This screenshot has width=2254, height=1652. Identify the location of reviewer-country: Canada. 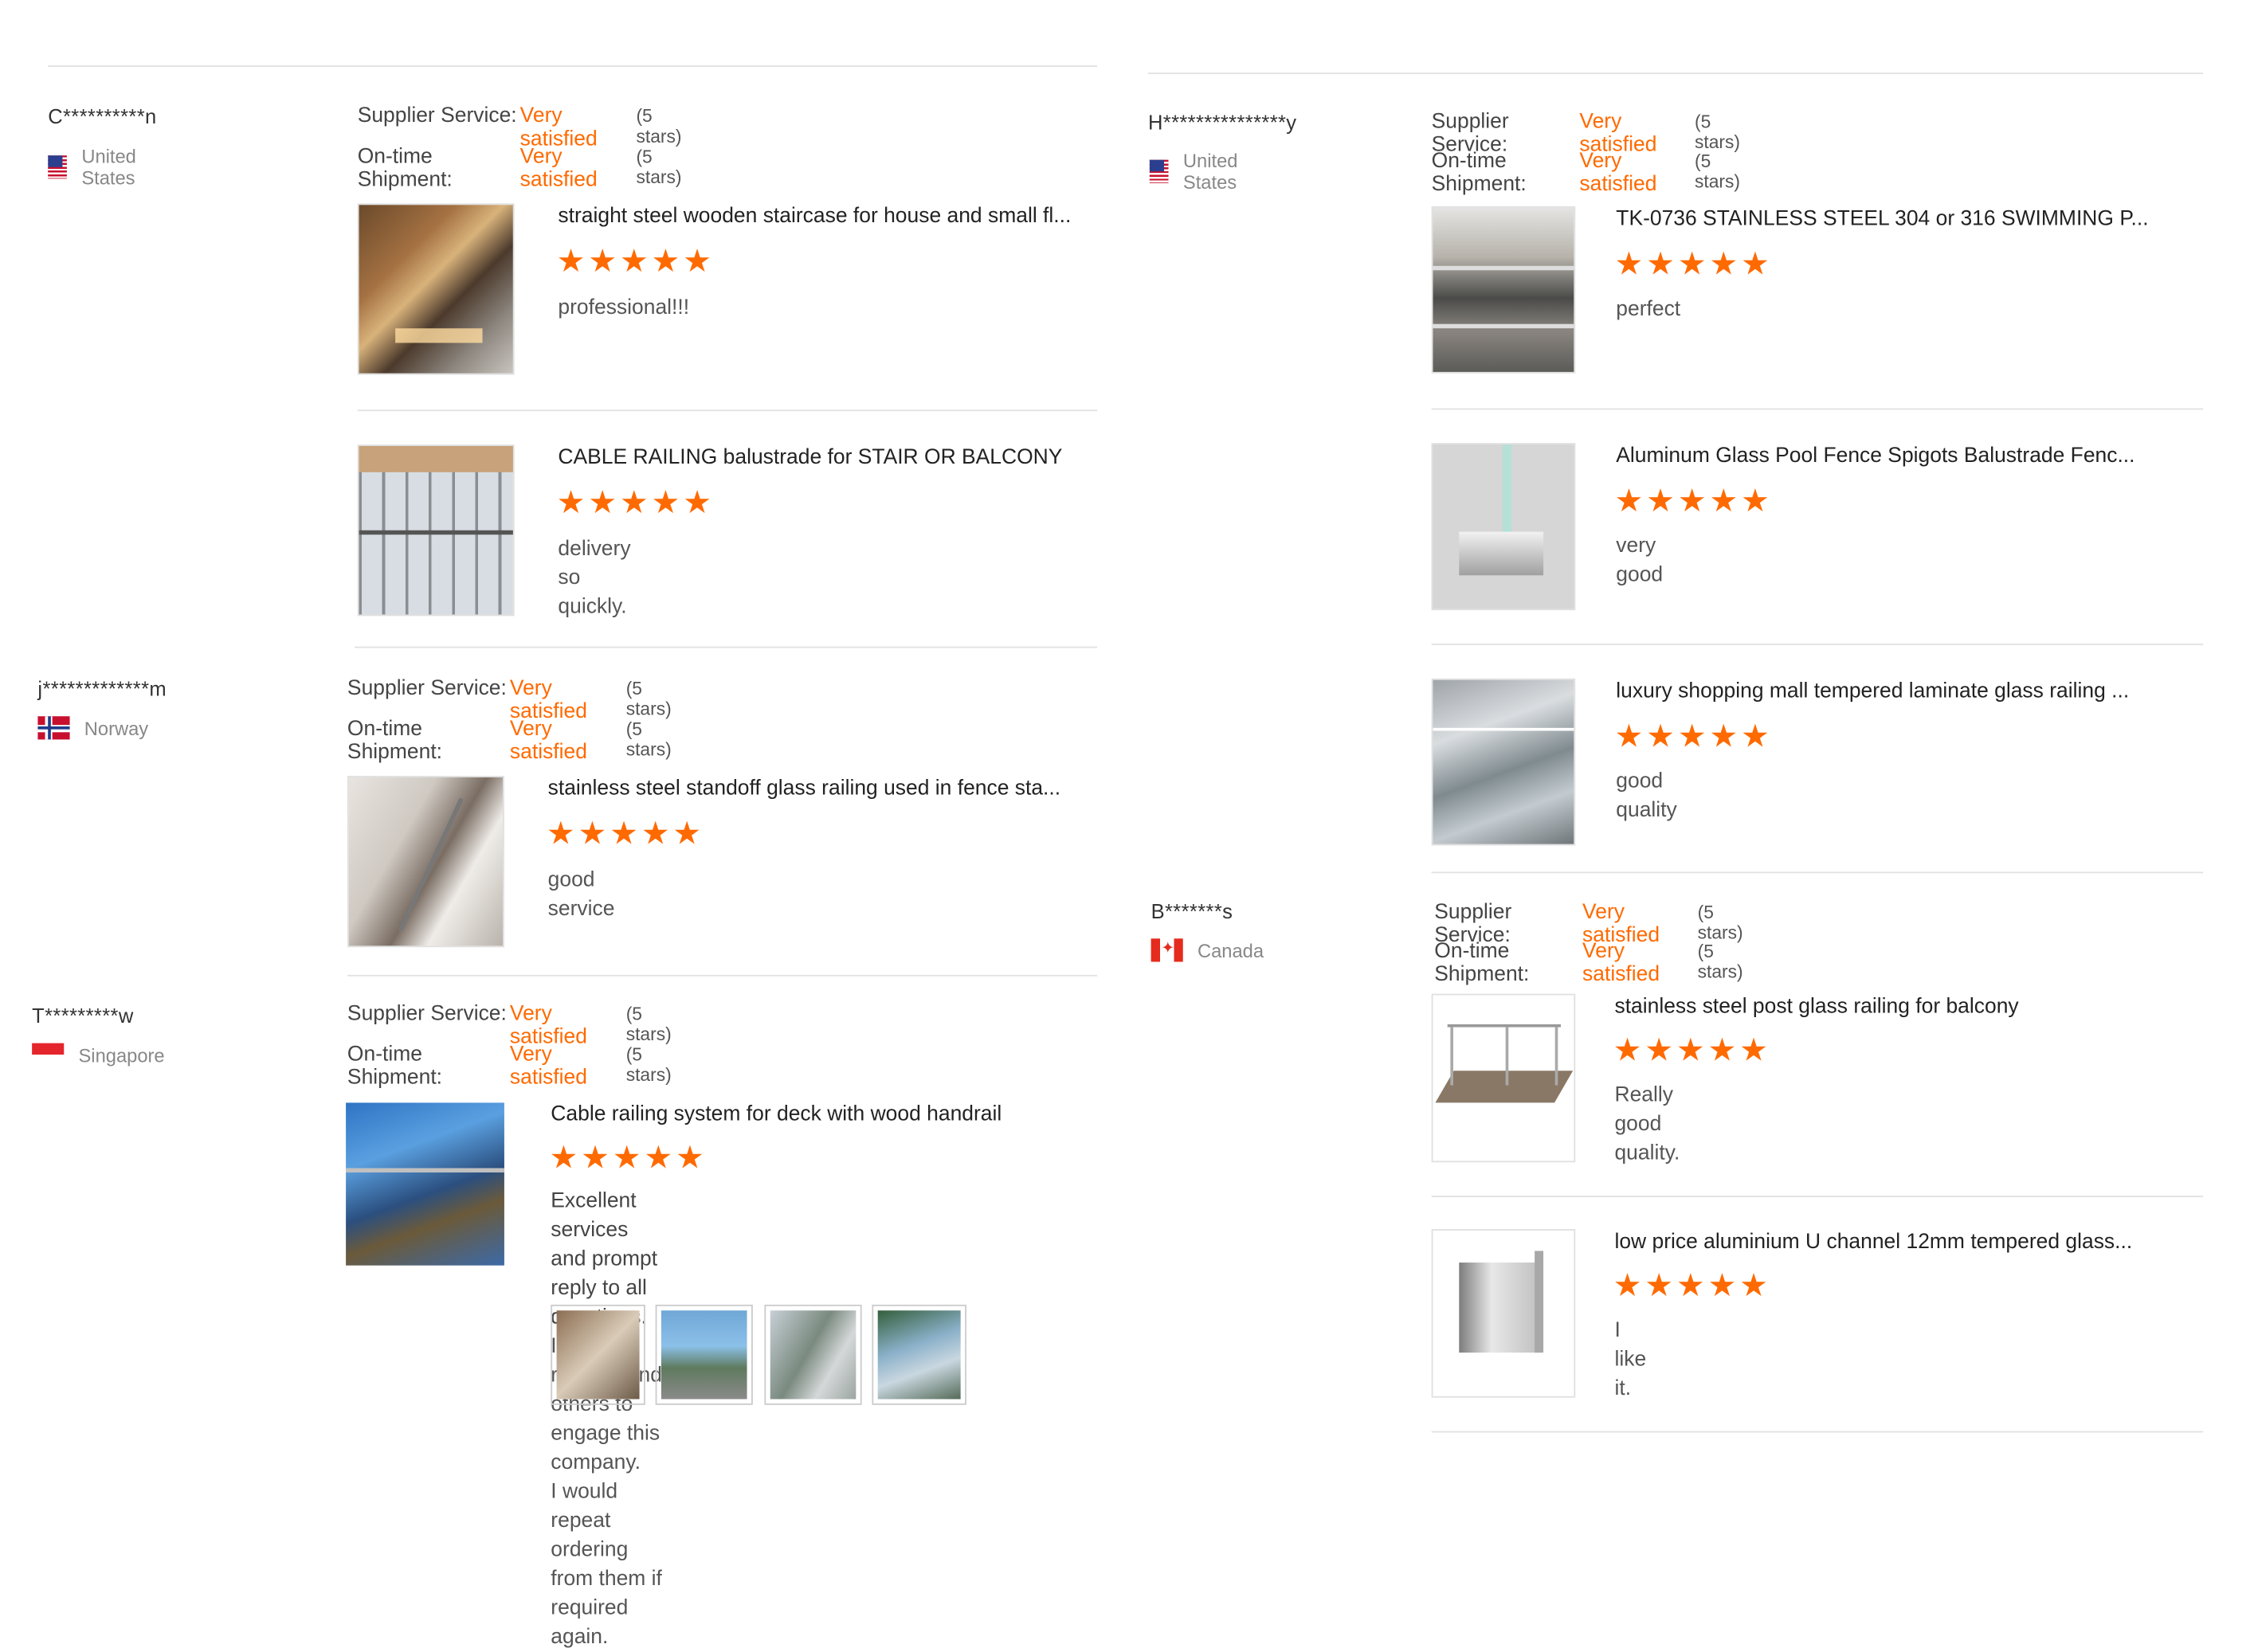
(1207, 950).